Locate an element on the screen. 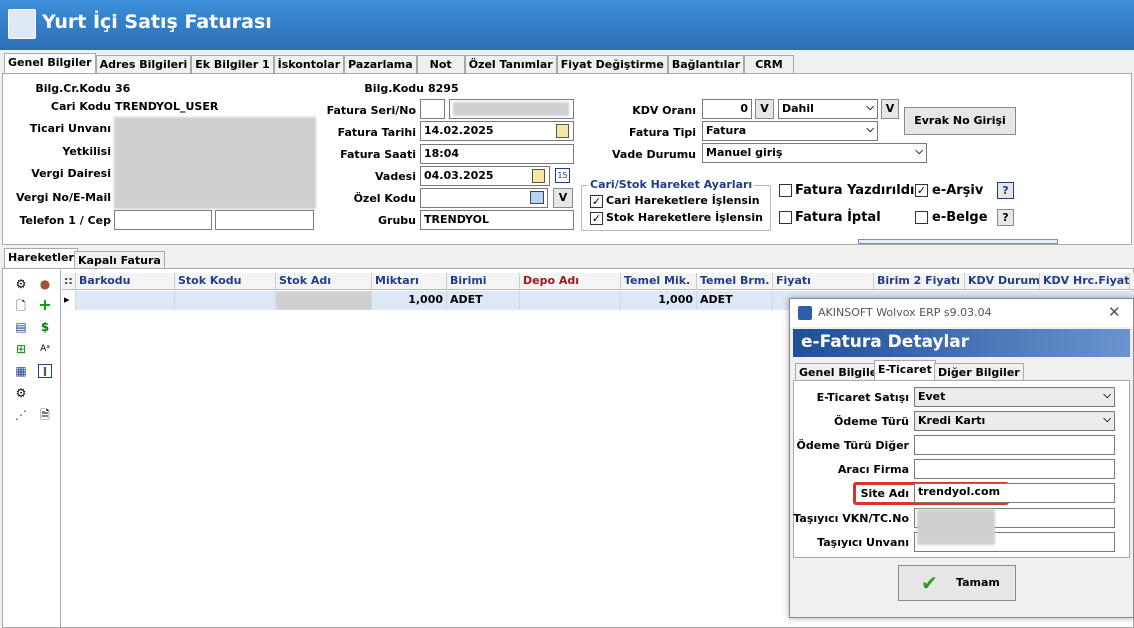  sort-icon: Aᵃ is located at coordinates (45, 349).